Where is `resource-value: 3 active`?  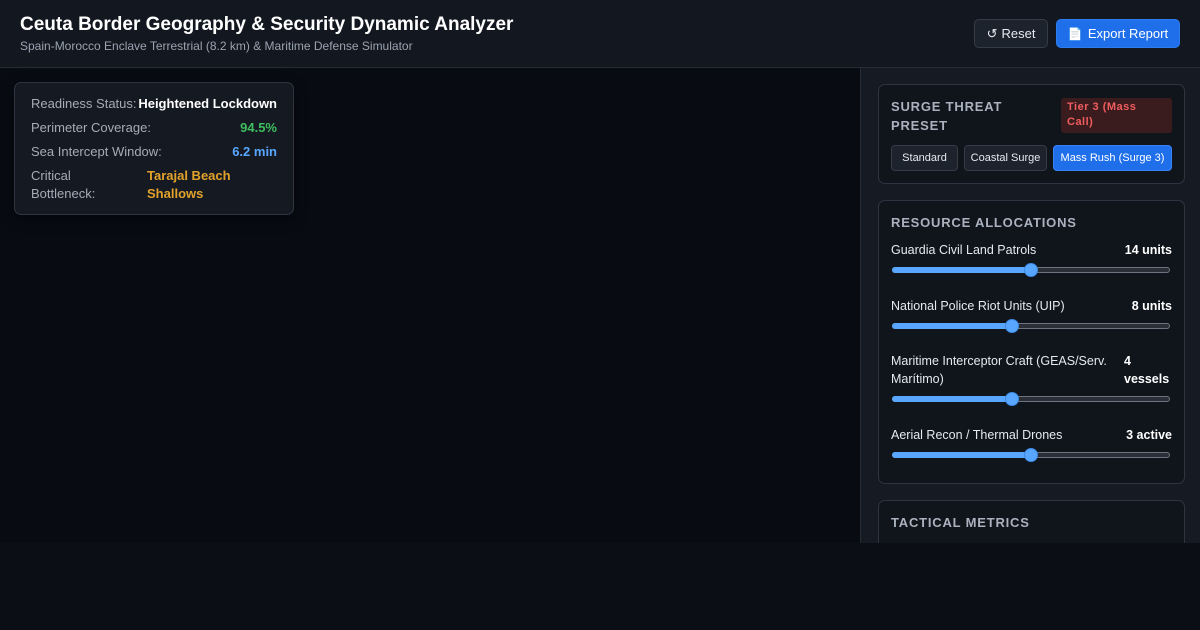 resource-value: 3 active is located at coordinates (1149, 435).